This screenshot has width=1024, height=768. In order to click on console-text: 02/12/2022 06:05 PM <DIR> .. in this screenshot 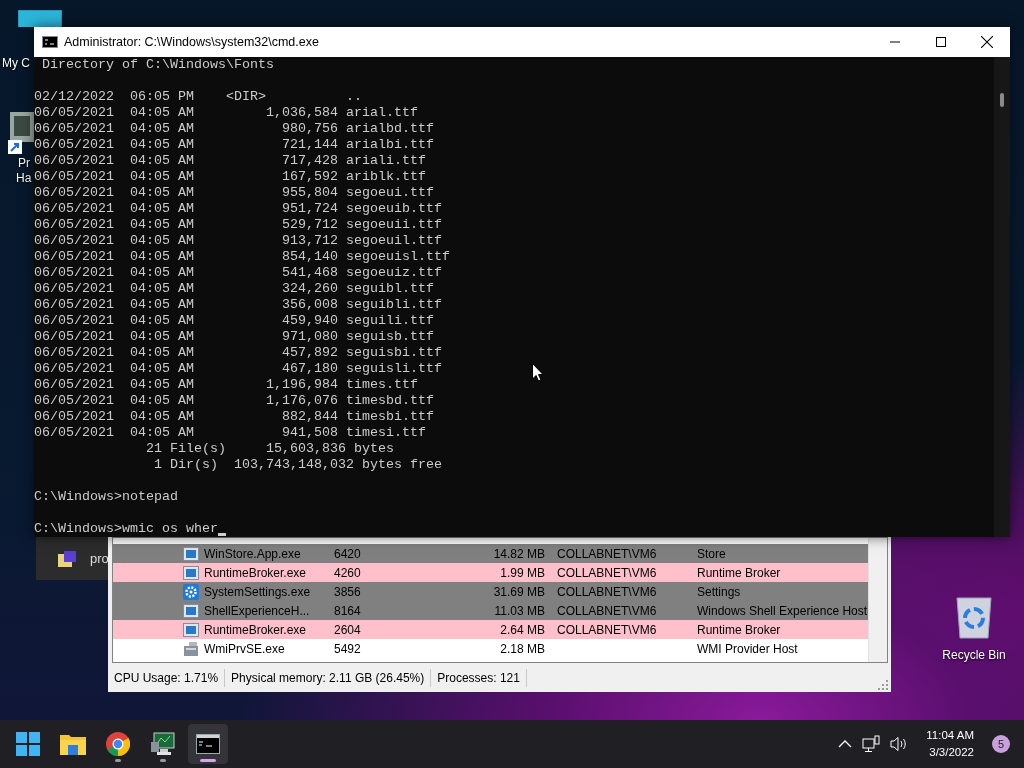, I will do `click(198, 97)`.